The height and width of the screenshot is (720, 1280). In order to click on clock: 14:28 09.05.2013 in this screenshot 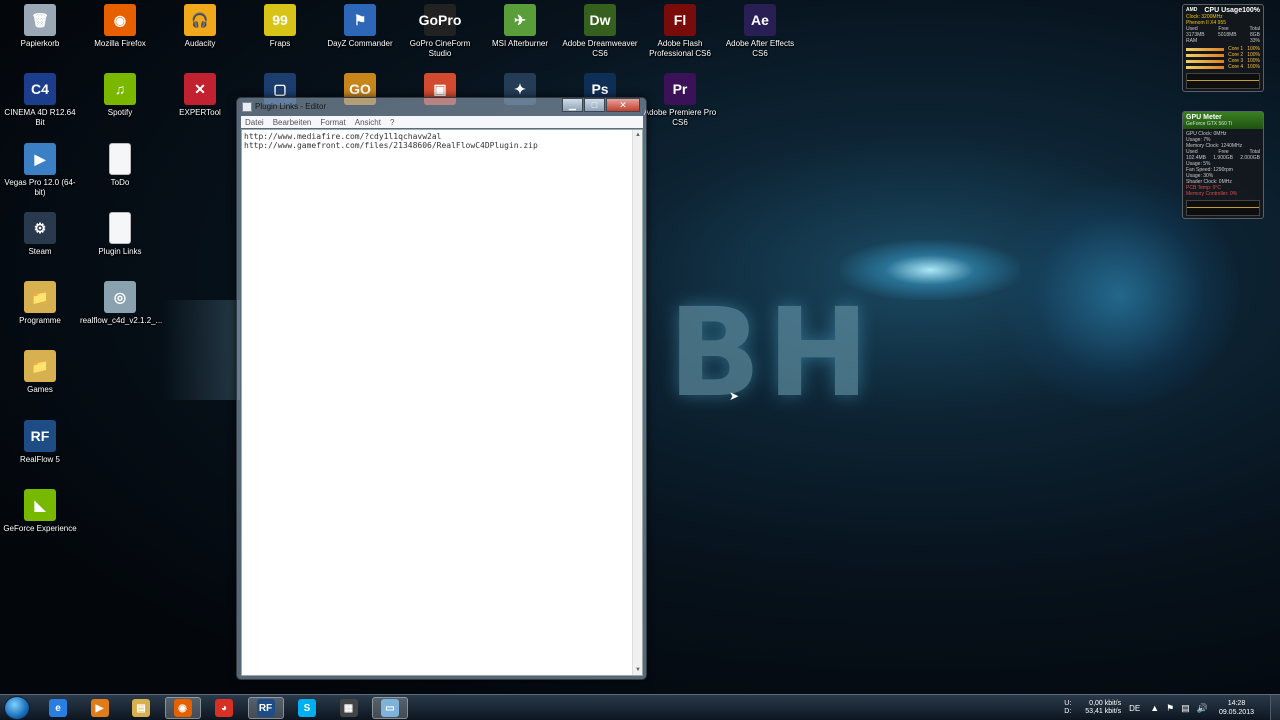, I will do `click(1236, 708)`.